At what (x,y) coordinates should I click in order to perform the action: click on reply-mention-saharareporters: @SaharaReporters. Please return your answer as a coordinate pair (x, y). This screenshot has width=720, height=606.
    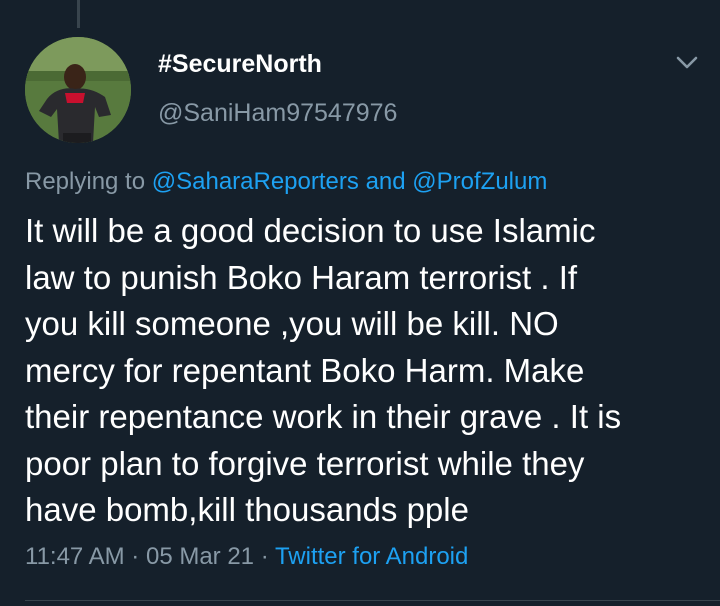
    Looking at the image, I should click on (255, 181).